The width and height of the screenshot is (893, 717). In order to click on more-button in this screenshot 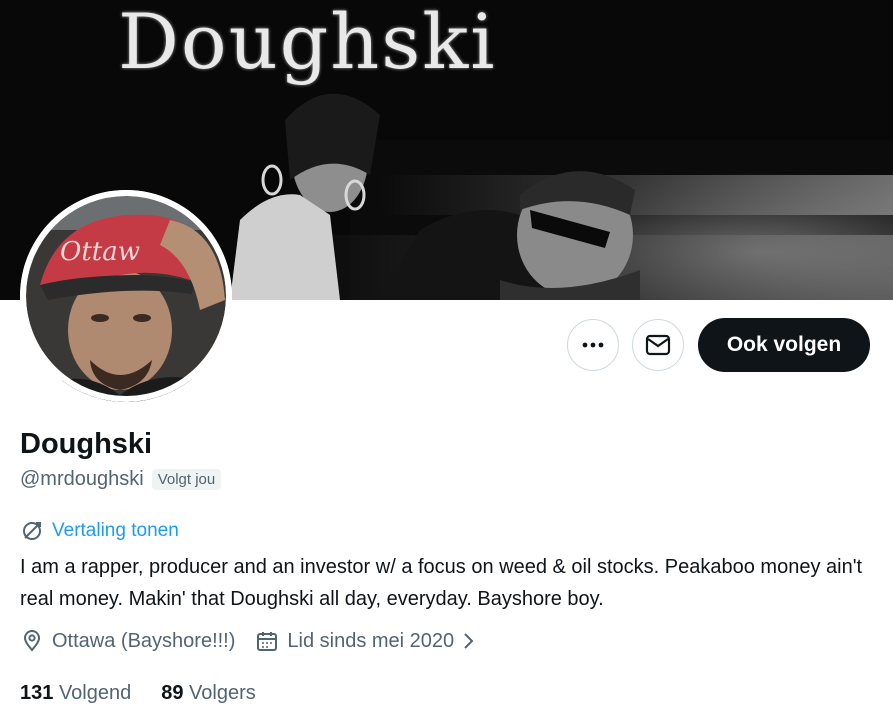, I will do `click(593, 345)`.